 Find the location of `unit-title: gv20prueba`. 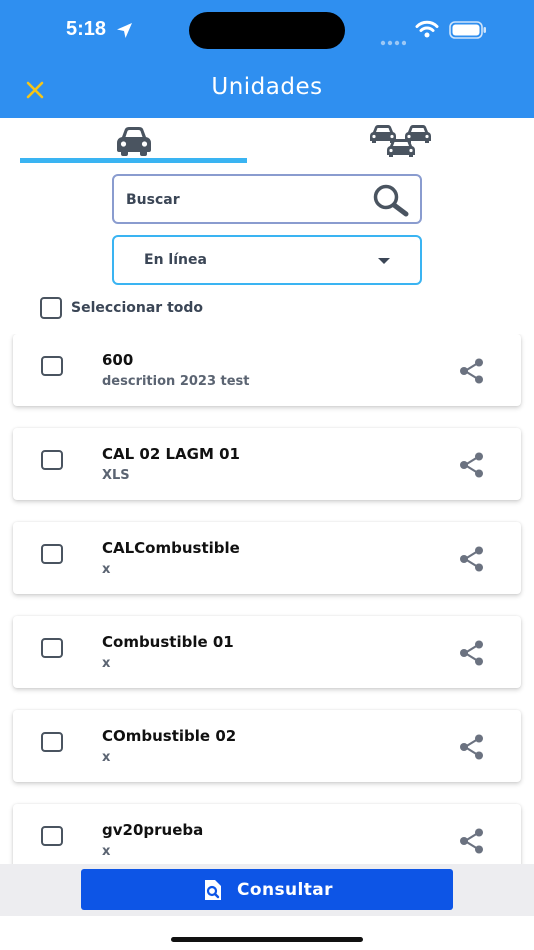

unit-title: gv20prueba is located at coordinates (153, 830).